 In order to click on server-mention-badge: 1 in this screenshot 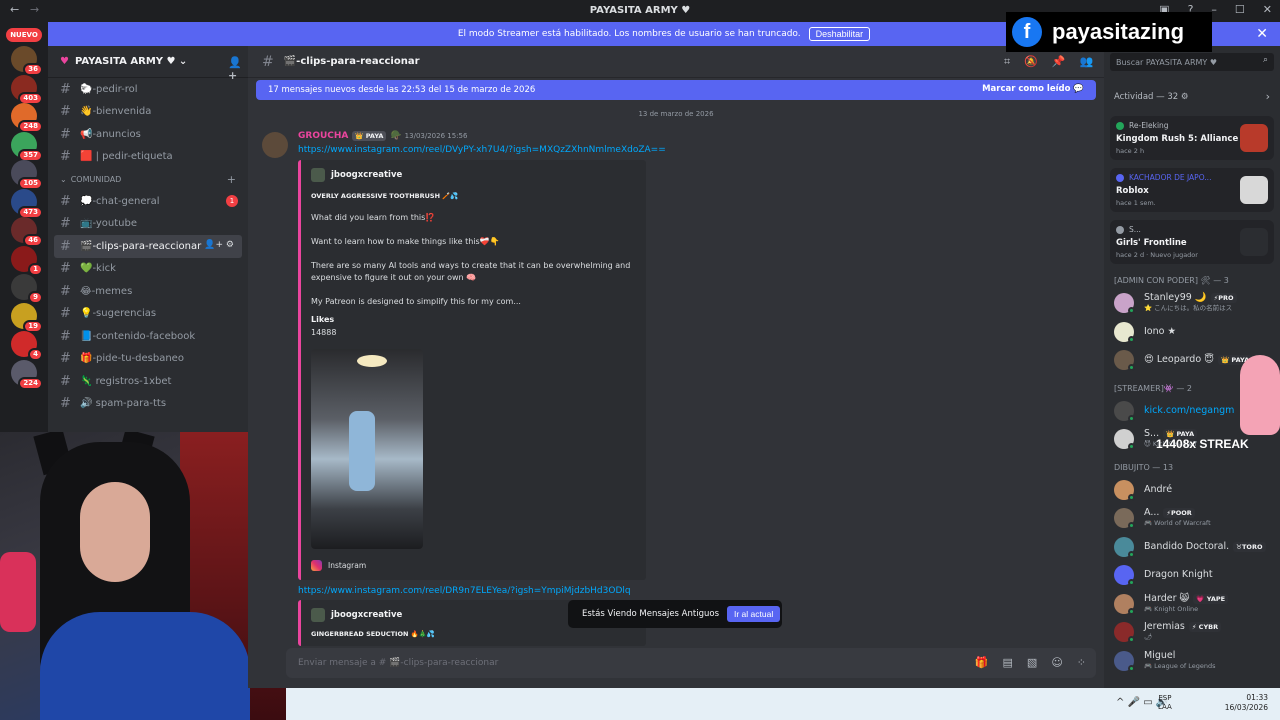, I will do `click(35, 269)`.